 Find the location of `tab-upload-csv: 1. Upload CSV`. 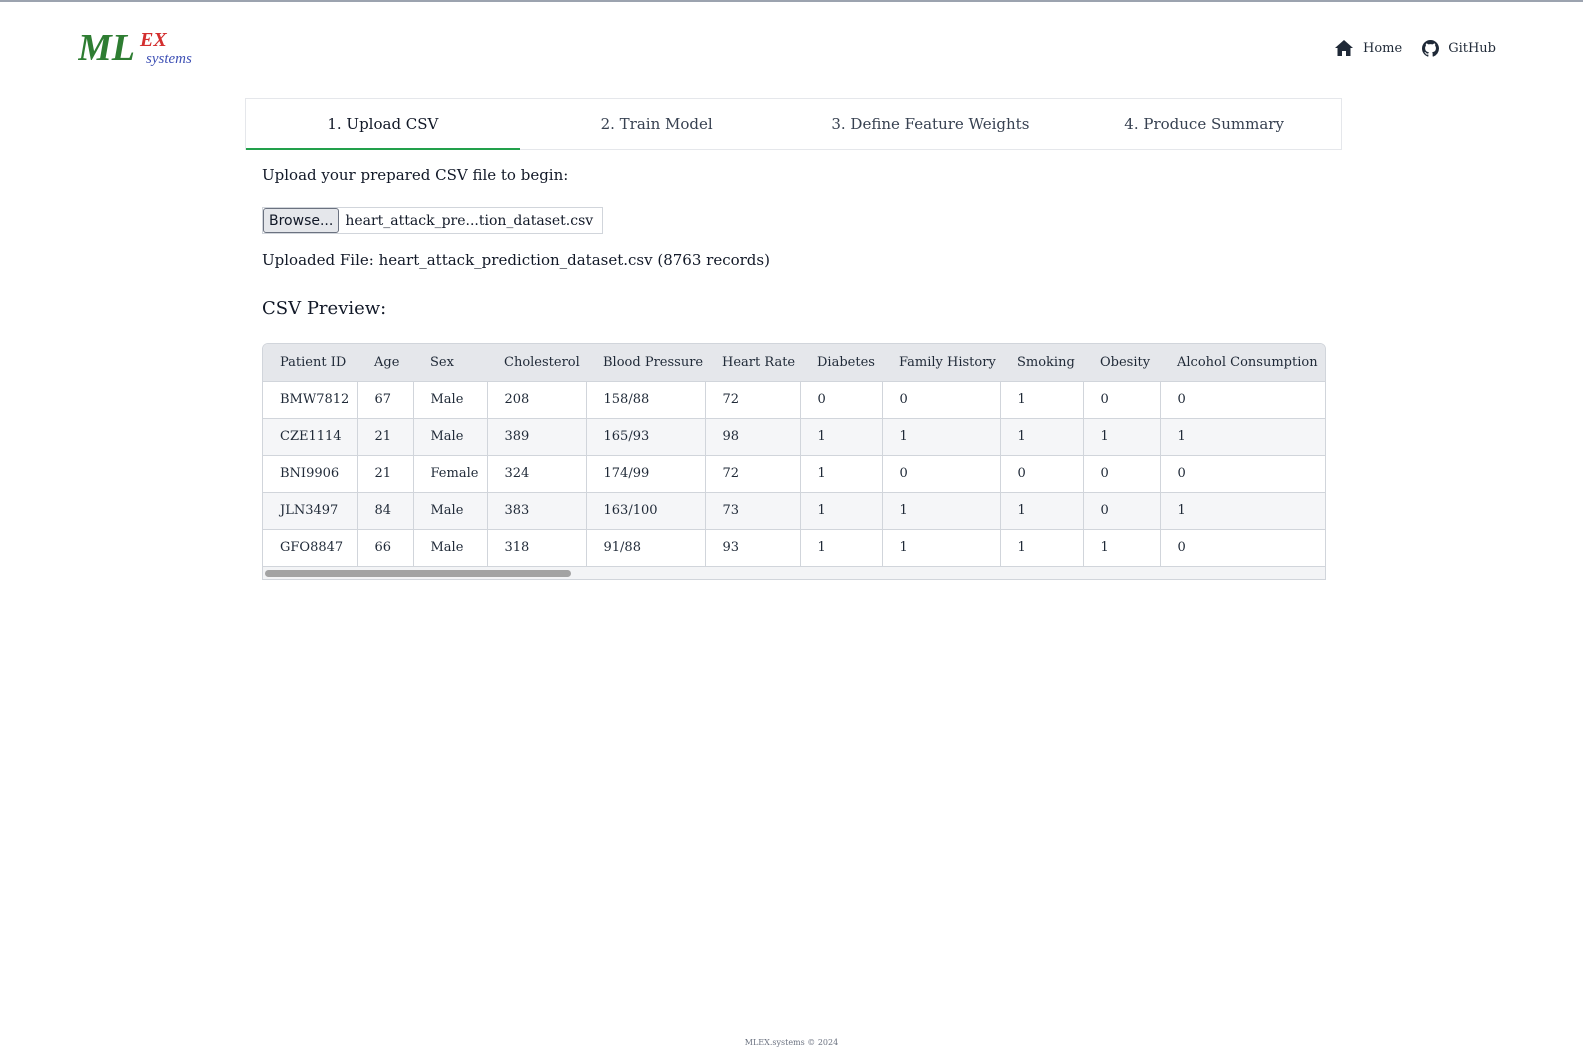

tab-upload-csv: 1. Upload CSV is located at coordinates (383, 124).